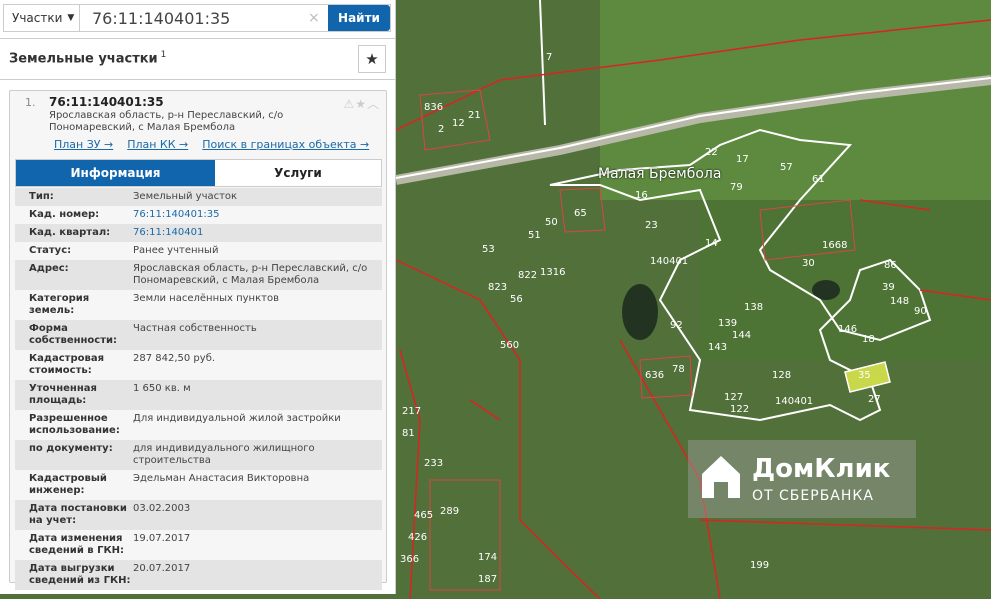 This screenshot has width=991, height=599. What do you see at coordinates (834, 245) in the screenshot?
I see `parcel-label: 1668` at bounding box center [834, 245].